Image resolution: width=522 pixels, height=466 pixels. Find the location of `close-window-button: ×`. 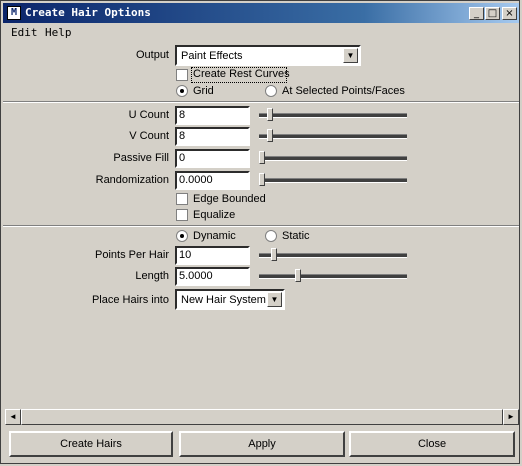

close-window-button: × is located at coordinates (509, 13).